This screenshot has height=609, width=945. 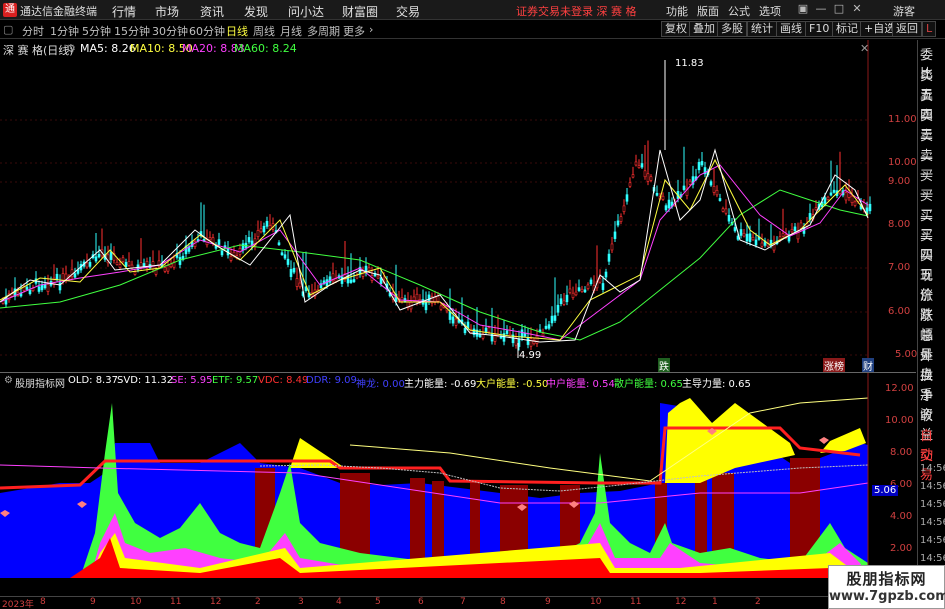 What do you see at coordinates (907, 29) in the screenshot?
I see `back-button: 返回` at bounding box center [907, 29].